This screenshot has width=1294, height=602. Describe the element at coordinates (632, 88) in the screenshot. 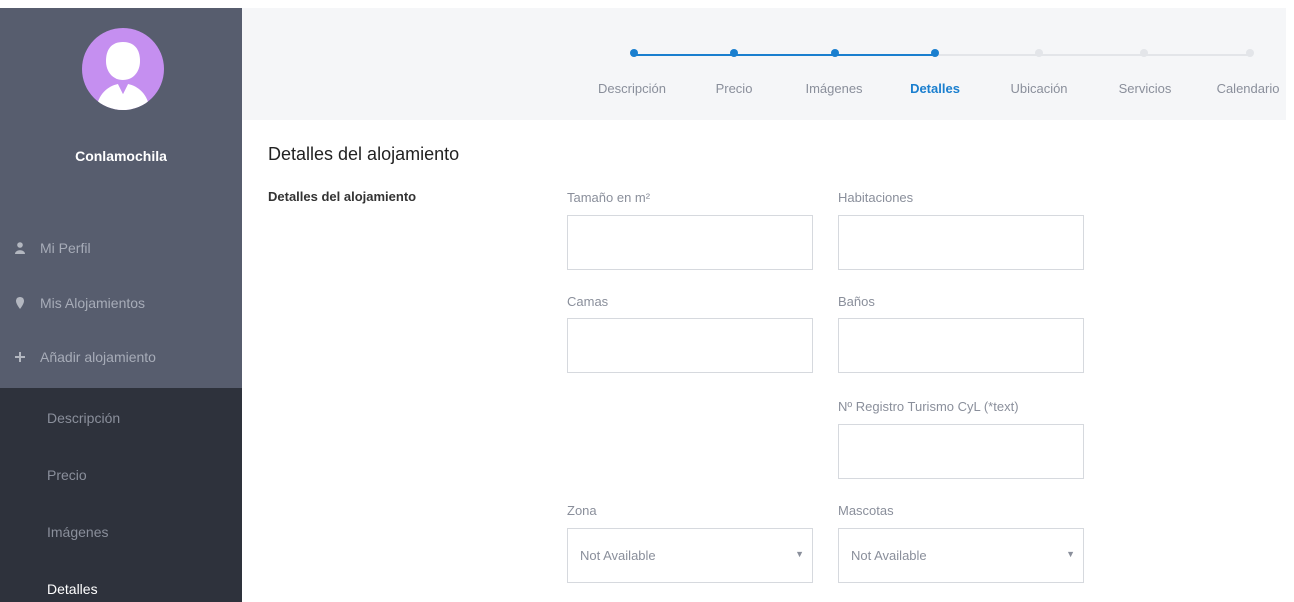

I see `step-descripcion: Descripción` at that location.